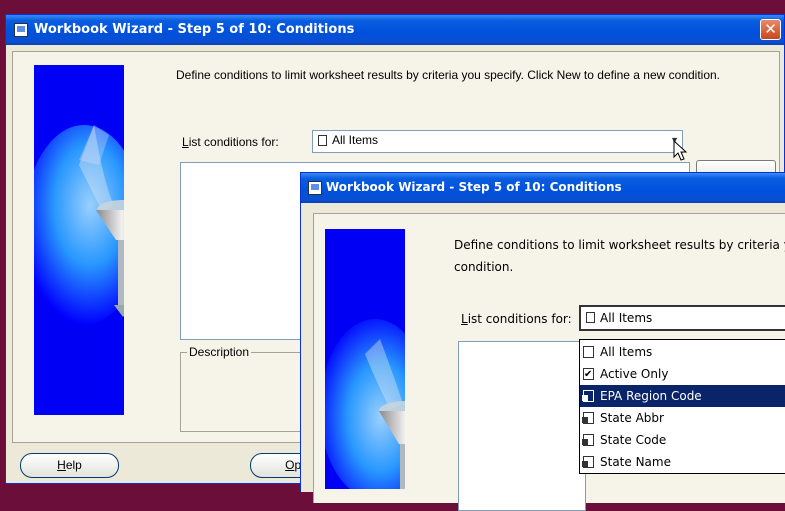 Image resolution: width=785 pixels, height=511 pixels. Describe the element at coordinates (682, 374) in the screenshot. I see `dropdown-item-active-only: Active Only` at that location.